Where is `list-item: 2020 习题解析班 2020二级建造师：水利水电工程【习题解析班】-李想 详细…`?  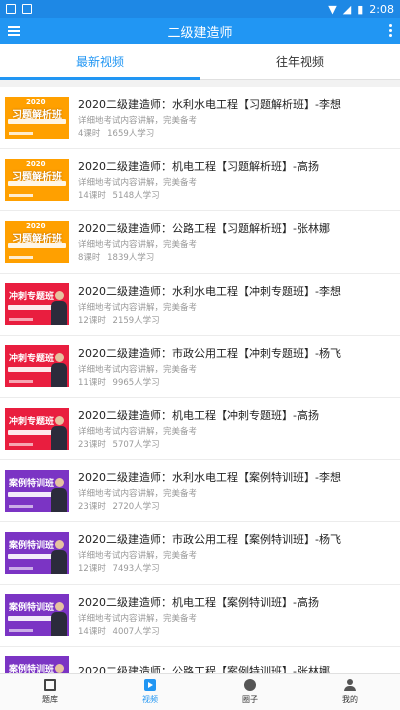
list-item: 2020 习题解析班 2020二级建造师：水利水电工程【习题解析班】-李想 详细… is located at coordinates (200, 118).